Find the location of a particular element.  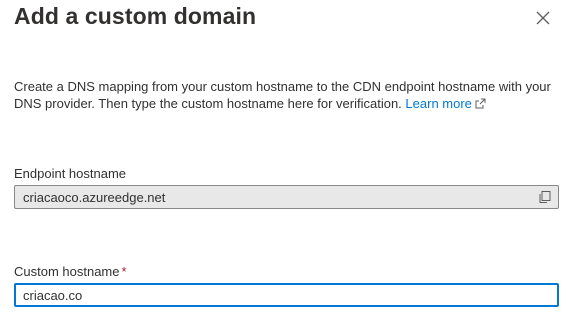

close-icon is located at coordinates (543, 18).